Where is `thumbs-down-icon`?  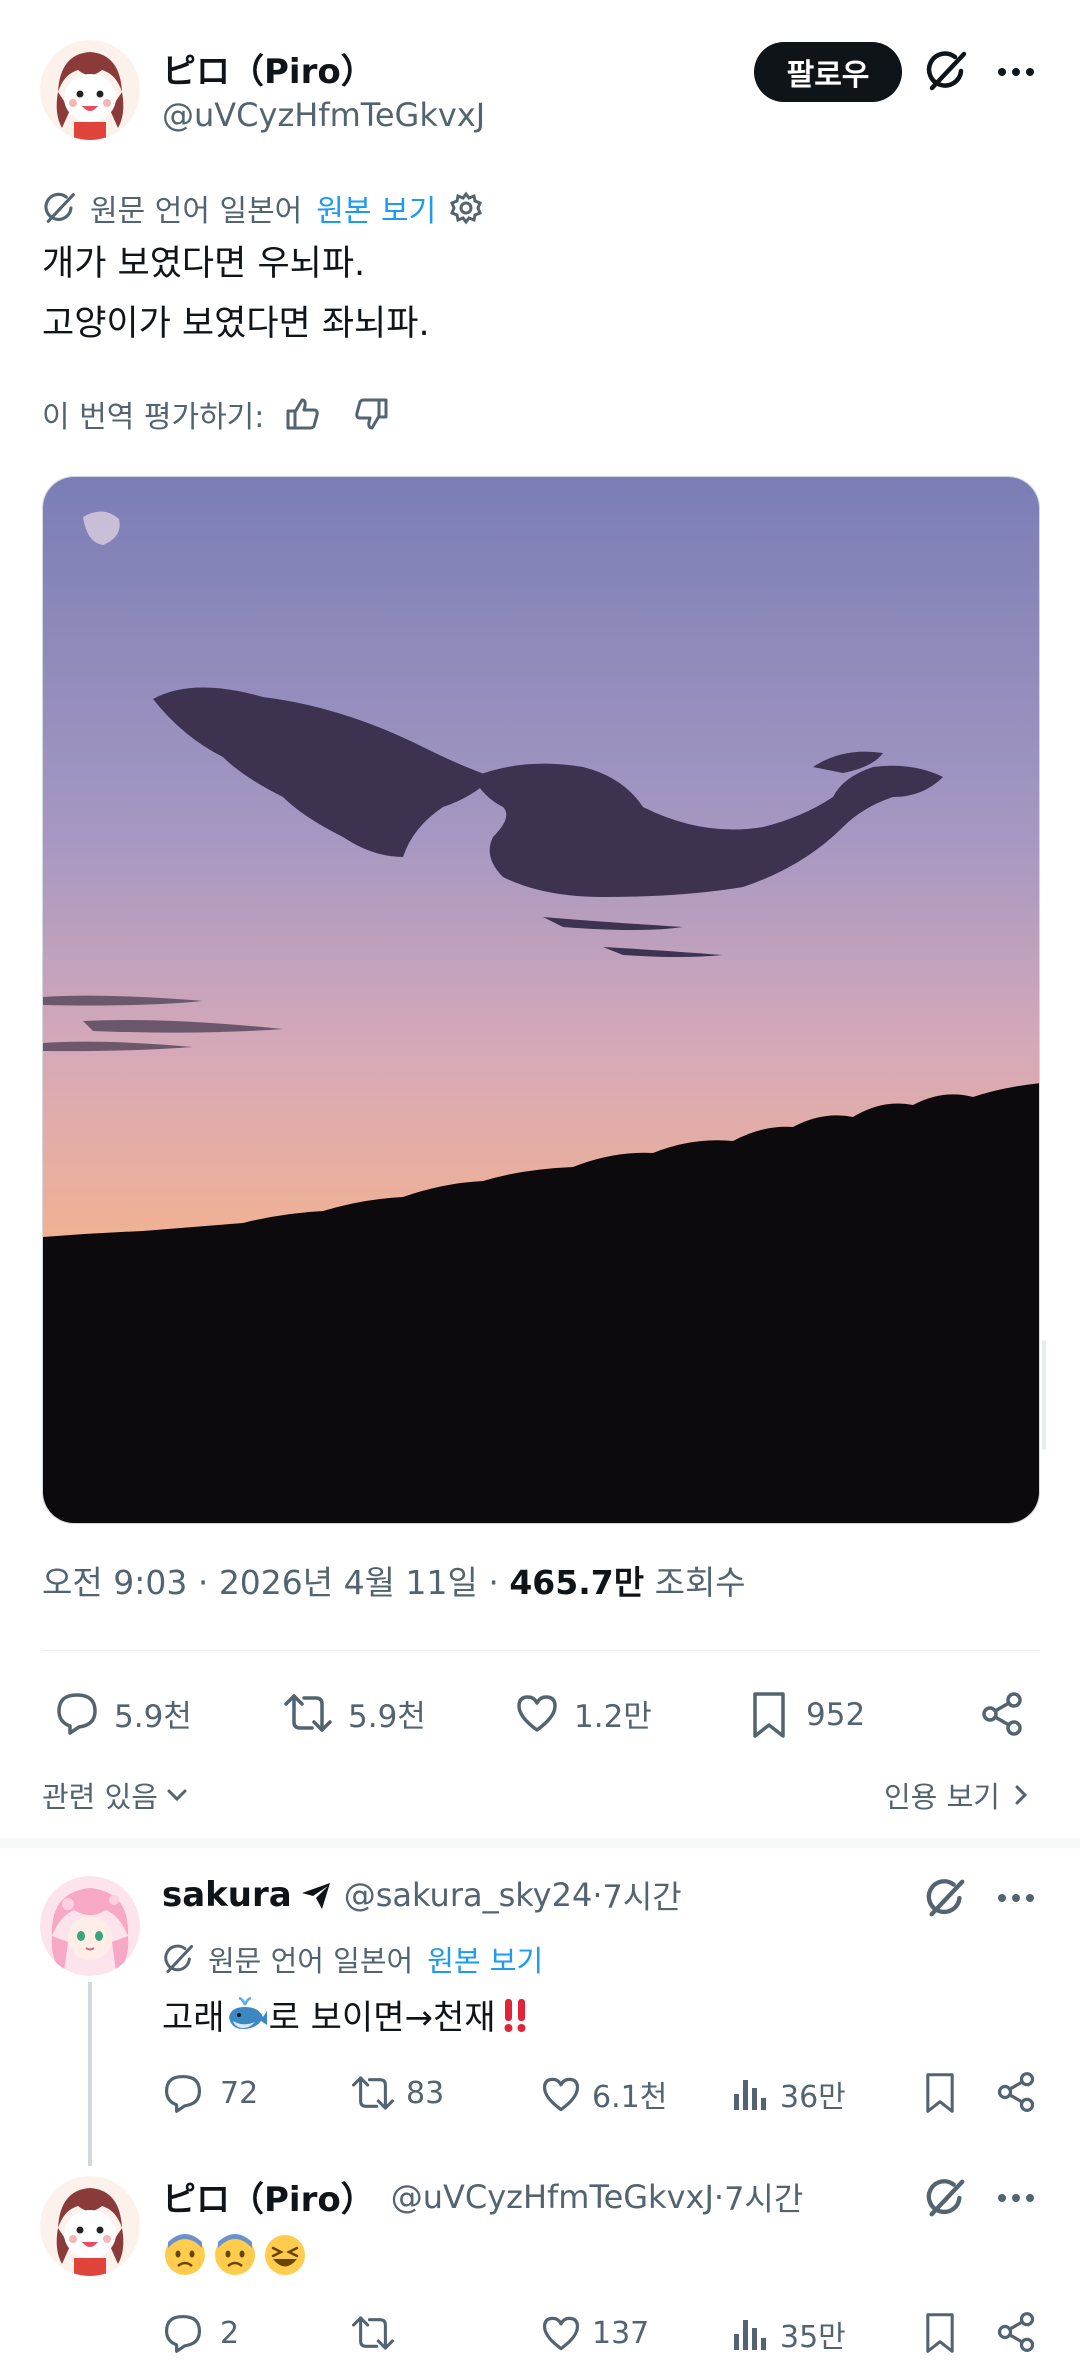
thumbs-down-icon is located at coordinates (371, 414).